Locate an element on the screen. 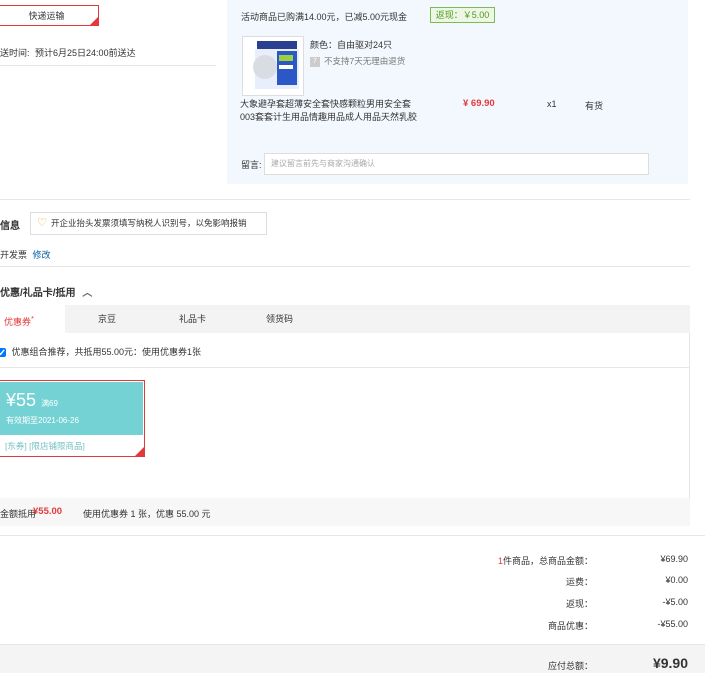  invoice-status-row: 开发票 修改 is located at coordinates (25, 254).